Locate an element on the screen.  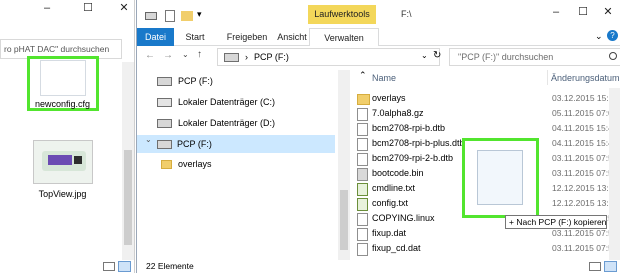
breadcrumb-item: PCP (F:) is located at coordinates (271, 57).